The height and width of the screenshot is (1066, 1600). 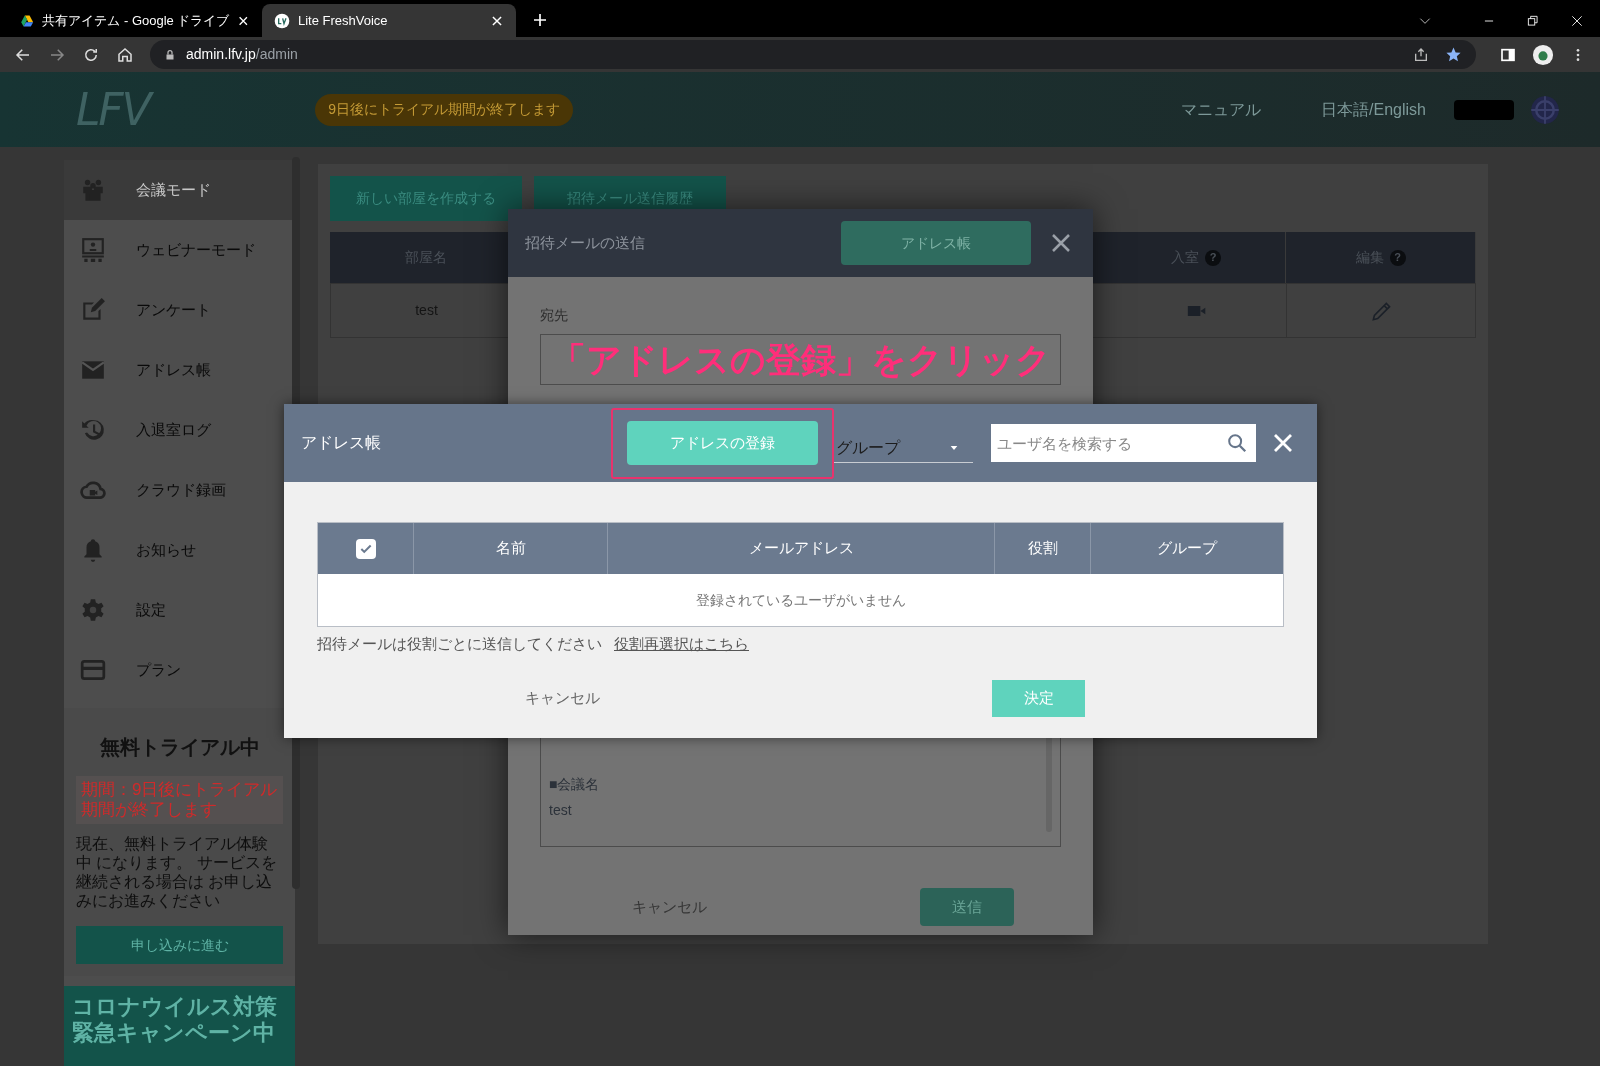 What do you see at coordinates (540, 20) in the screenshot?
I see `plus-icon` at bounding box center [540, 20].